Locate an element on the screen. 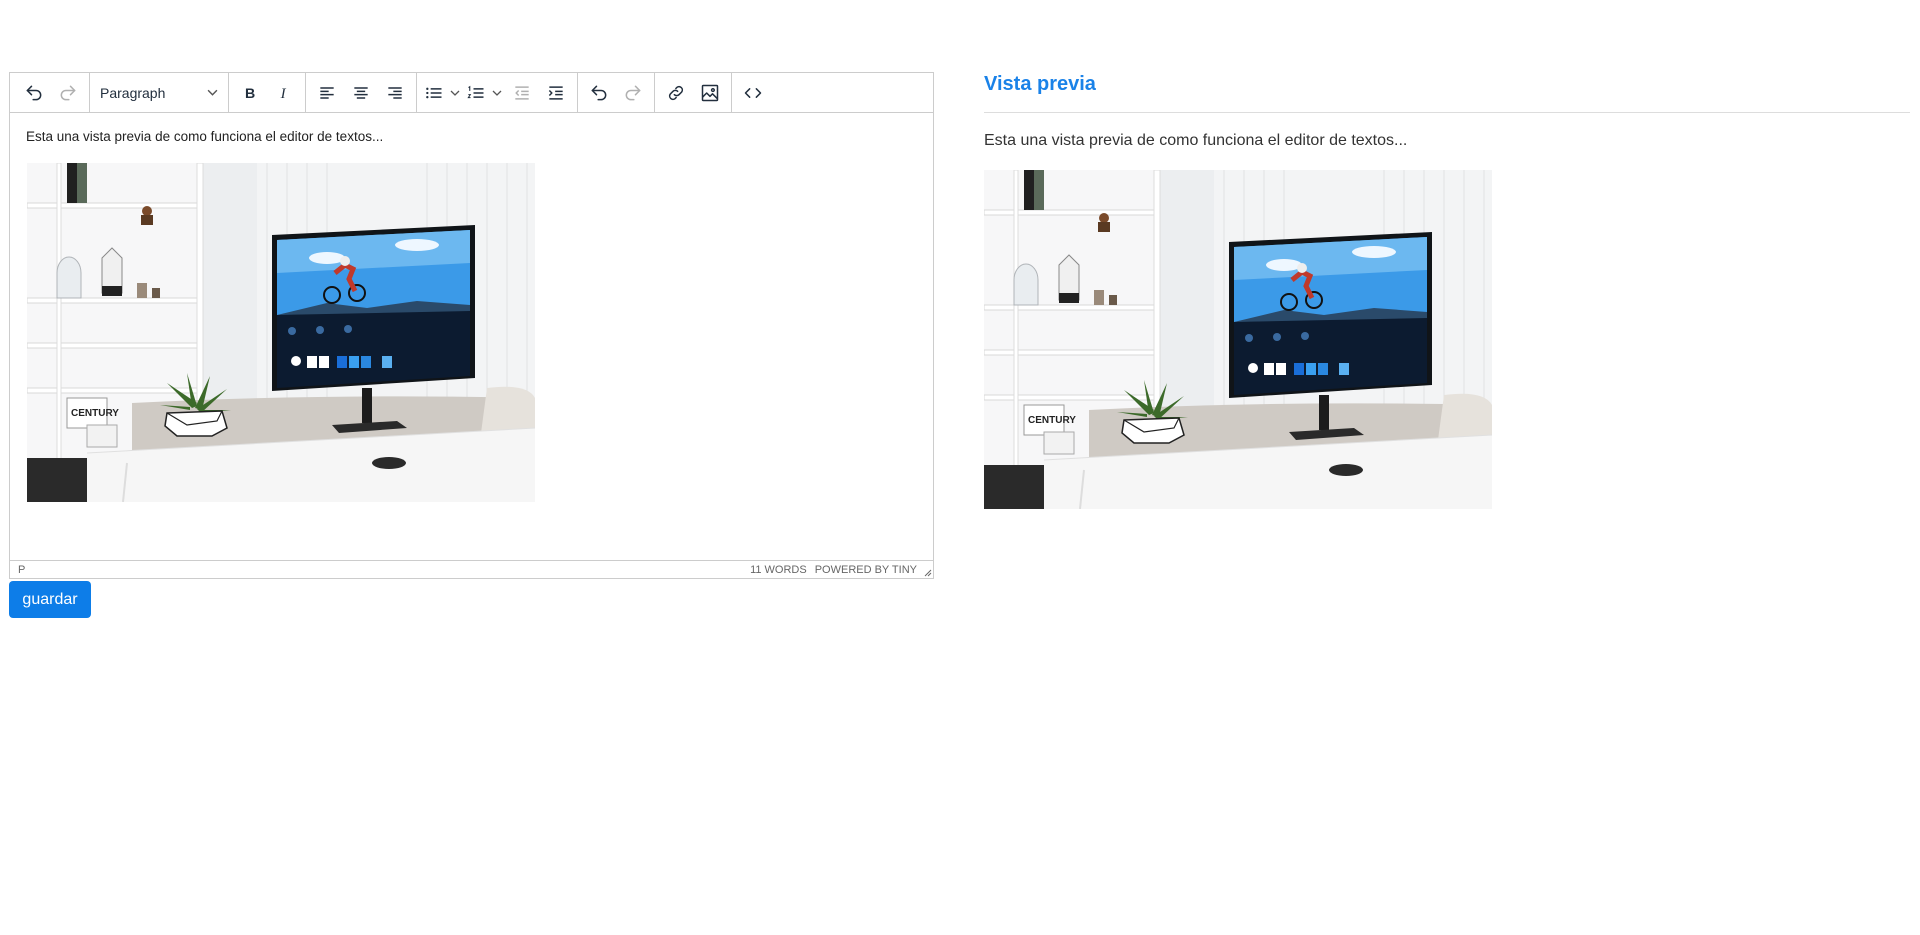 The height and width of the screenshot is (935, 1920). save-button: guardar is located at coordinates (50, 599).